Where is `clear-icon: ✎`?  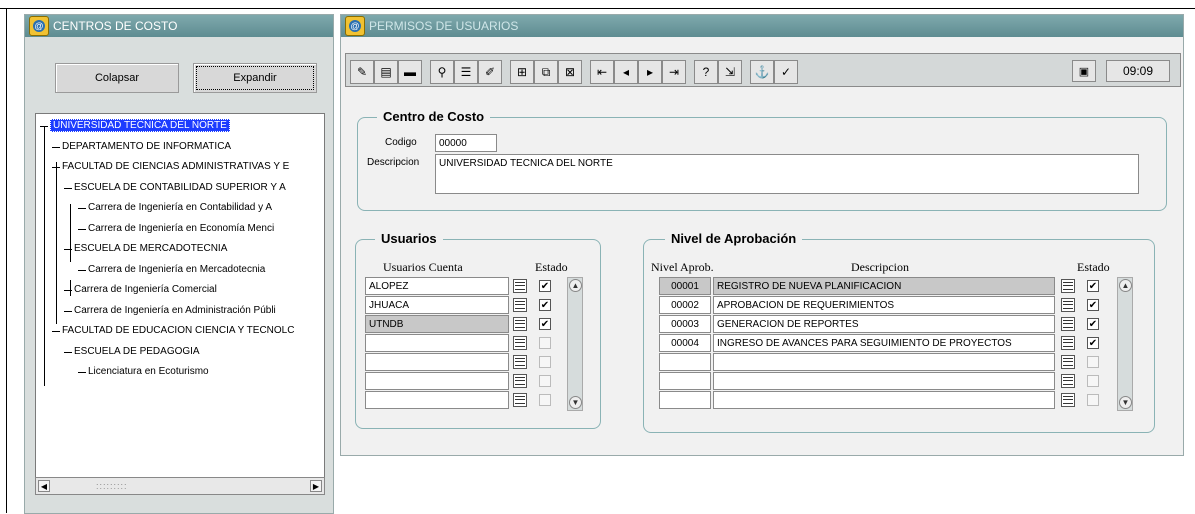
clear-icon: ✎ is located at coordinates (362, 72).